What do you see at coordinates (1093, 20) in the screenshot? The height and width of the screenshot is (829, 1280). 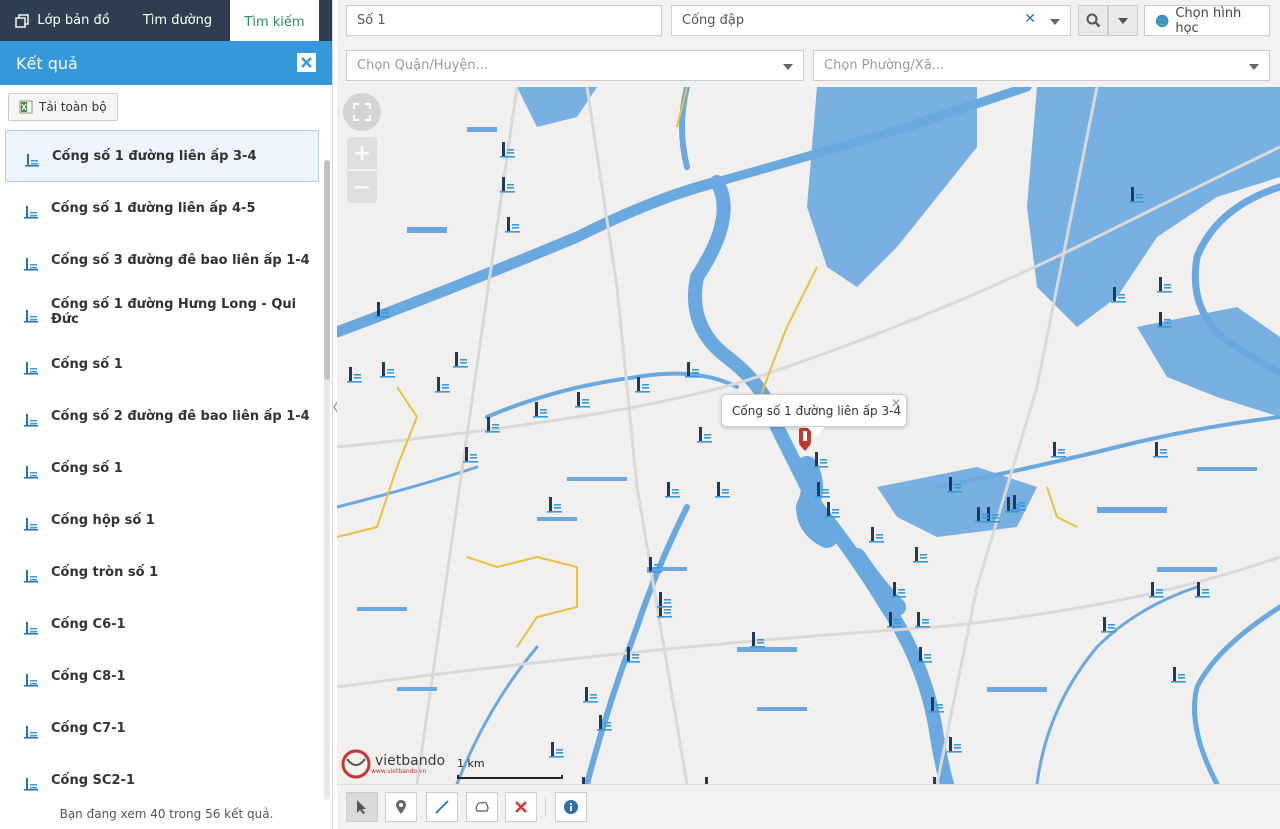 I see `search-button` at bounding box center [1093, 20].